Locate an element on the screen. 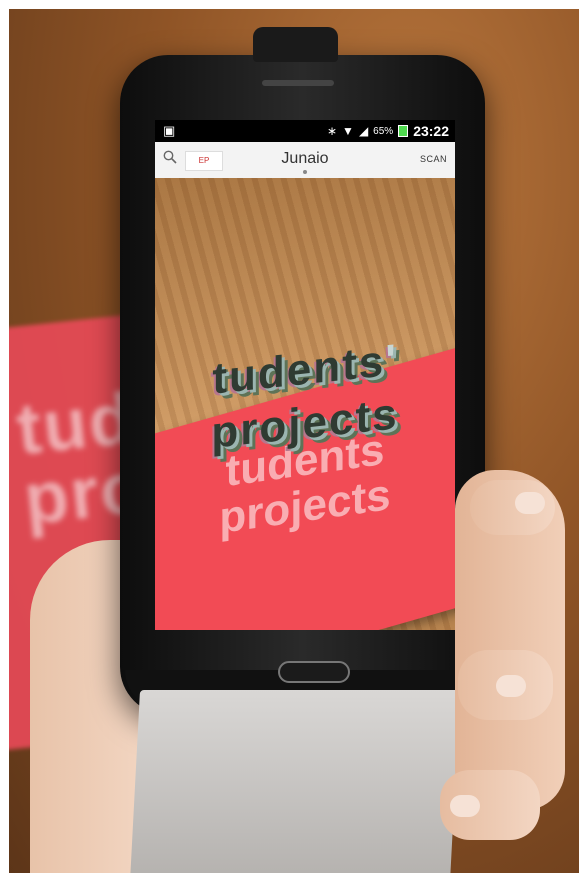 Image resolution: width=588 pixels, height=882 pixels. phone-earpiece is located at coordinates (298, 83).